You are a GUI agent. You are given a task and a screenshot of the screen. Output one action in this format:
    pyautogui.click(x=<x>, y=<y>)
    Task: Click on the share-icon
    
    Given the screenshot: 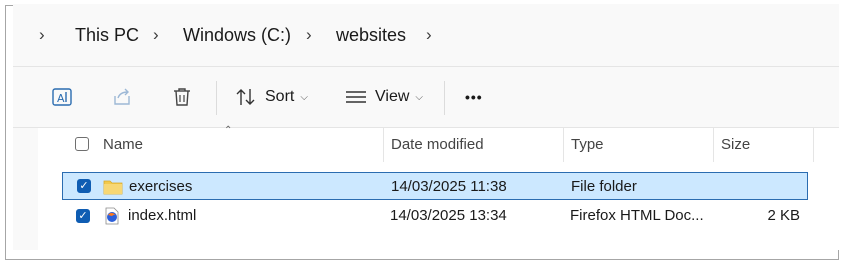 What is the action you would take?
    pyautogui.click(x=122, y=96)
    